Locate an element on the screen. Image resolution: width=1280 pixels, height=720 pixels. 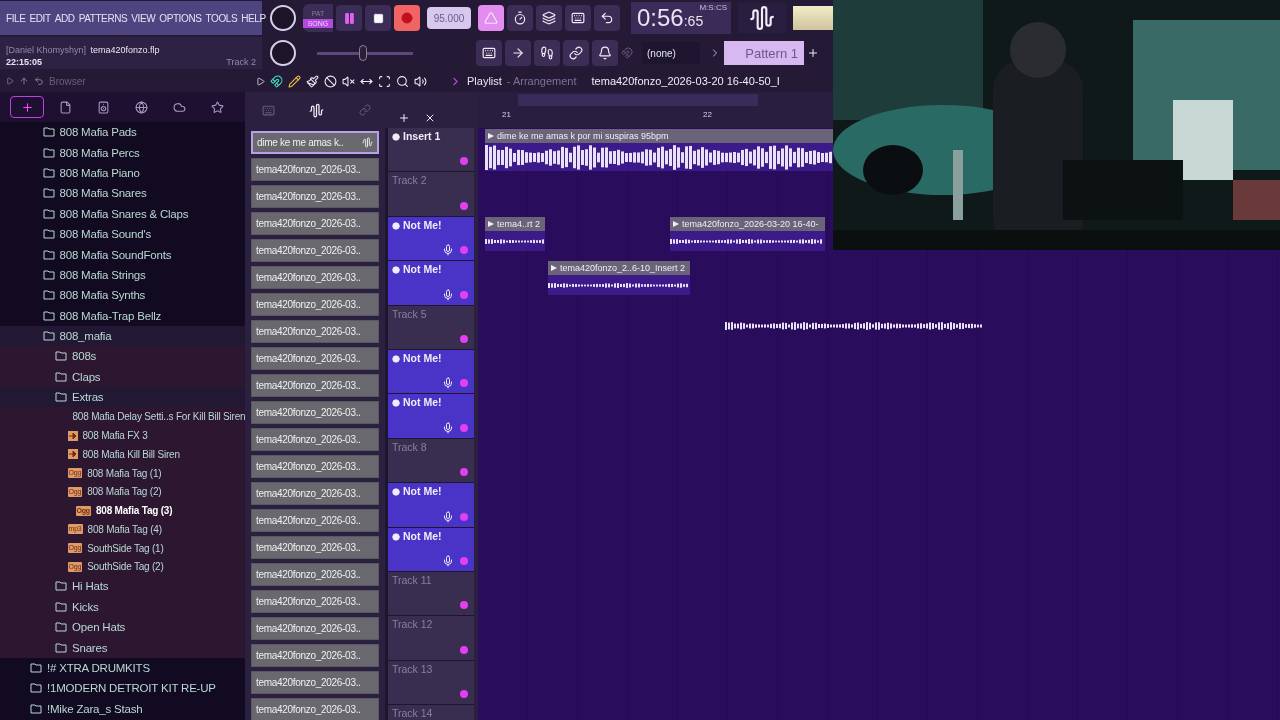
folder-item: 808 Mafia Percs is located at coordinates (122, 152).